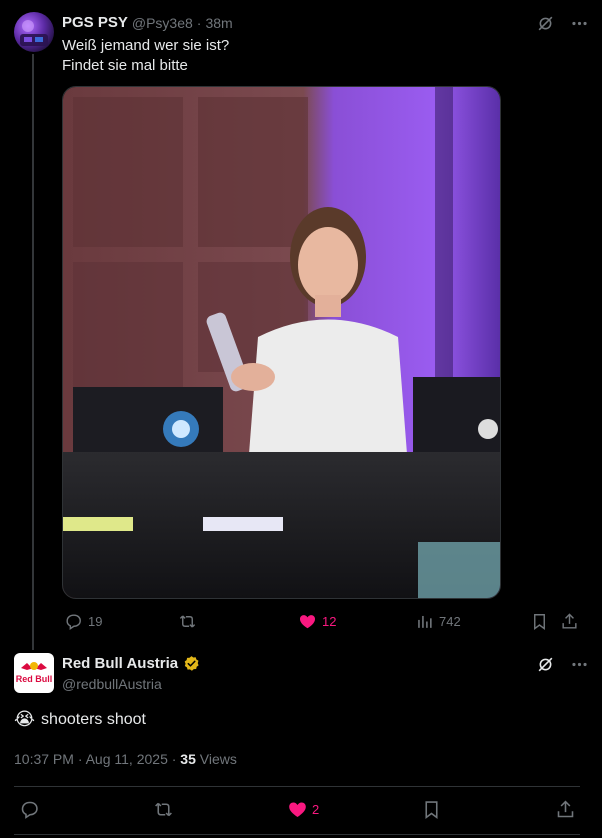 The image size is (602, 838). Describe the element at coordinates (97, 759) in the screenshot. I see `post-timestamp: 10:37 PM · Aug 11, 2025 ·` at that location.